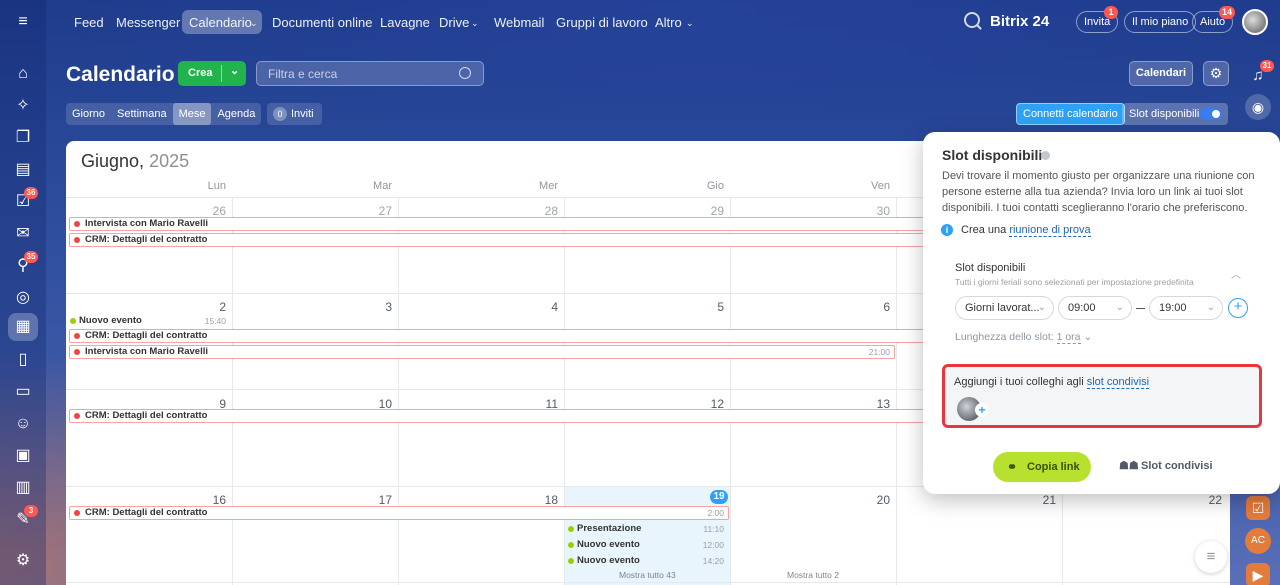 Image resolution: width=1280 pixels, height=585 pixels. Describe the element at coordinates (647, 575) in the screenshot. I see `show-all-link: Mostra tutto 43` at that location.